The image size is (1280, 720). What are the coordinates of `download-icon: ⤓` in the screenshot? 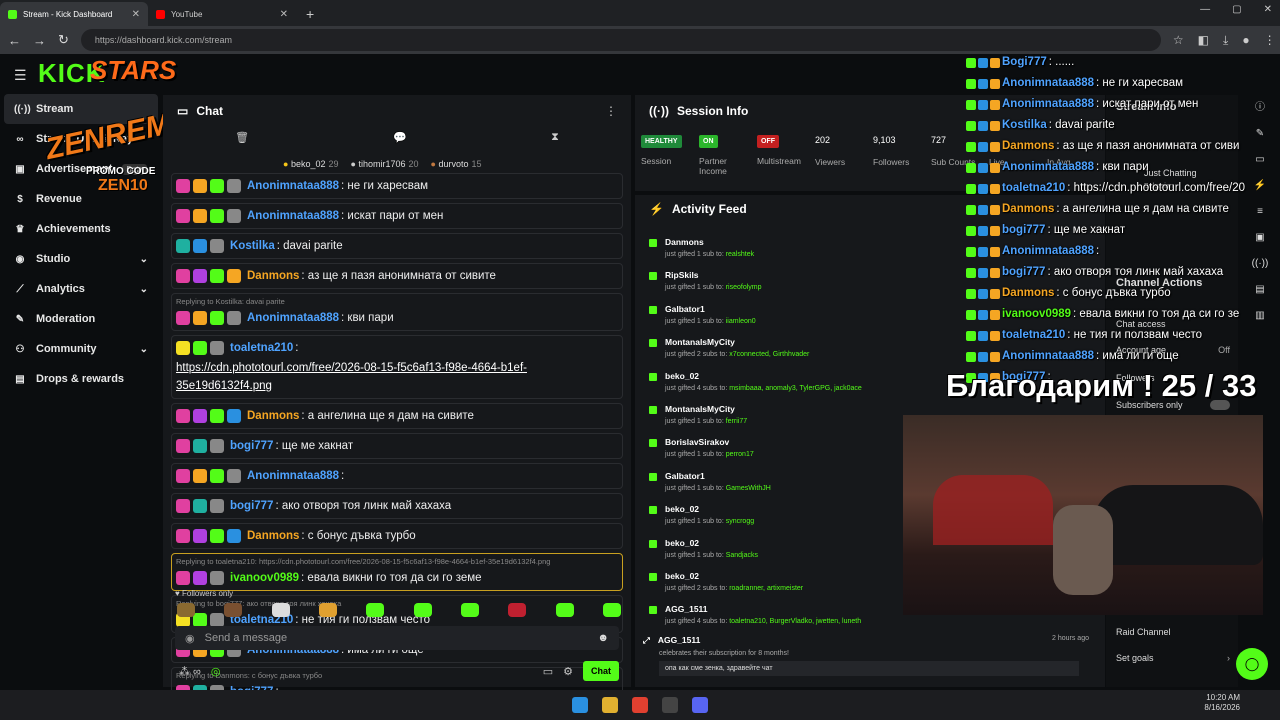 It's located at (1225, 40).